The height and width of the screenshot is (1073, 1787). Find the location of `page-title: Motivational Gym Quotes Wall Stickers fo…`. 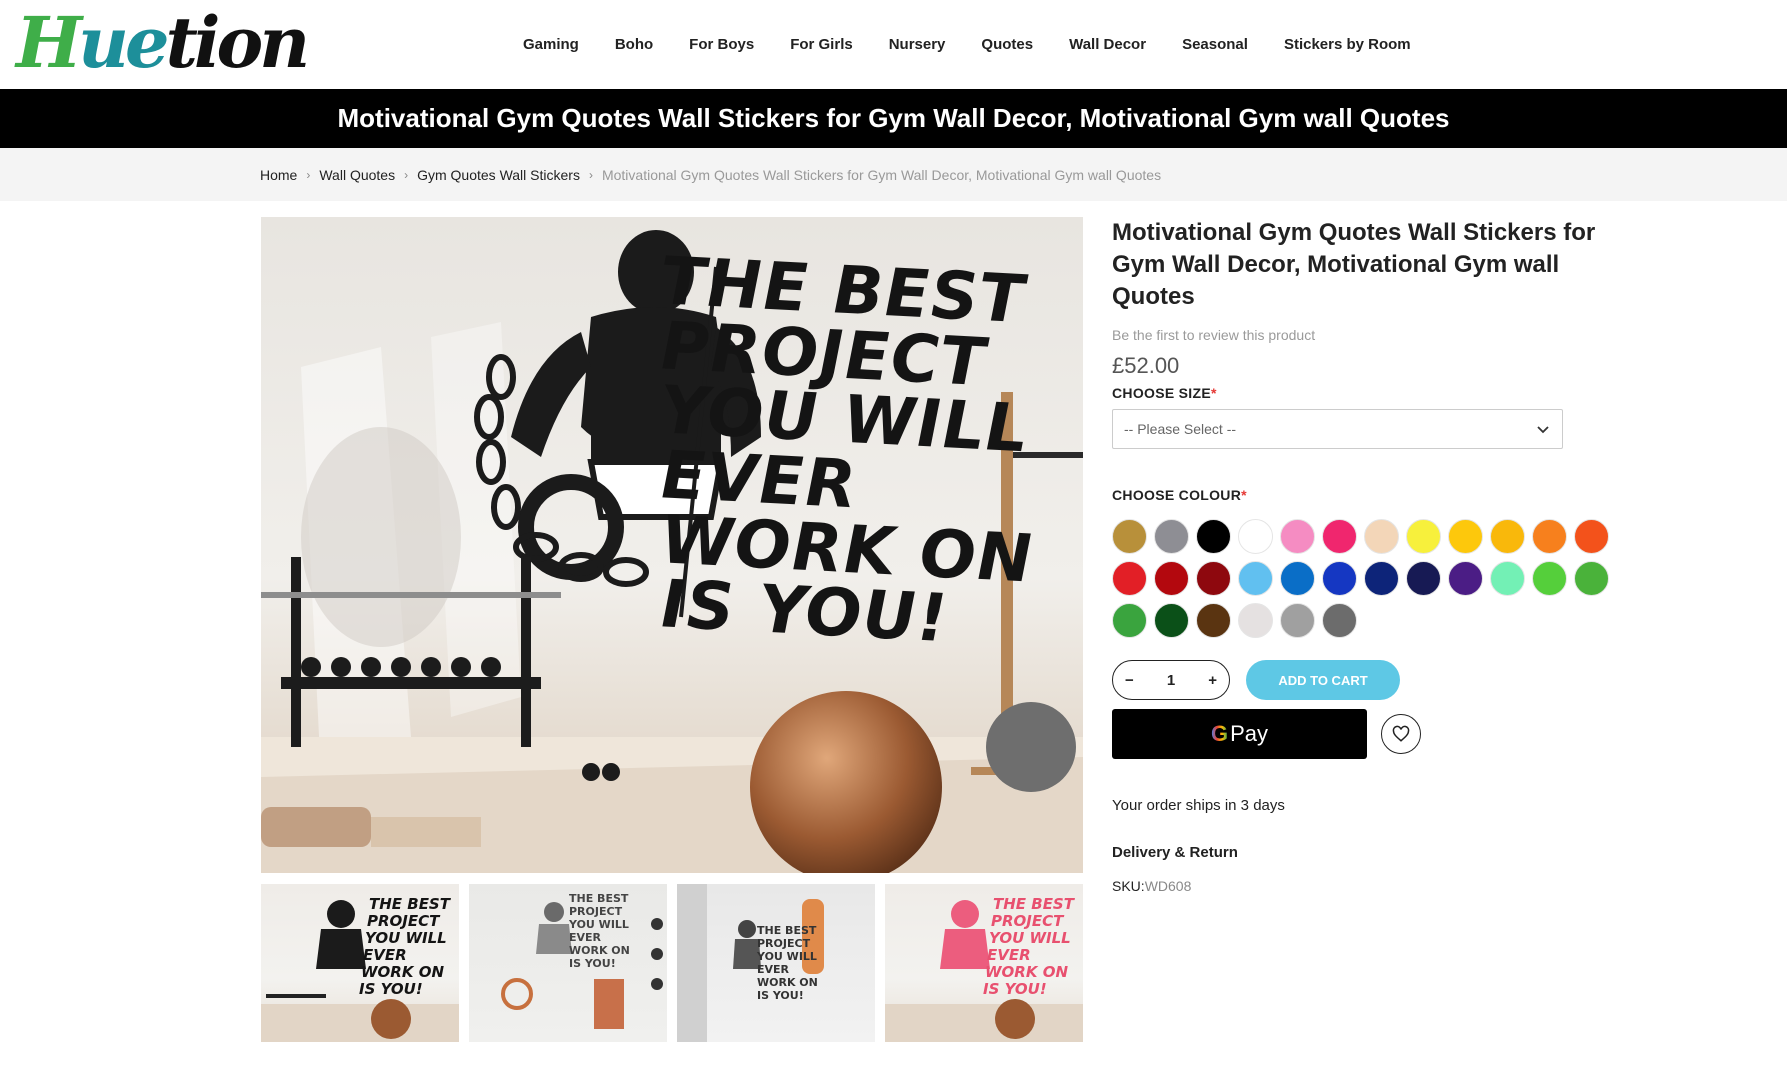

page-title: Motivational Gym Quotes Wall Stickers fo… is located at coordinates (893, 118).